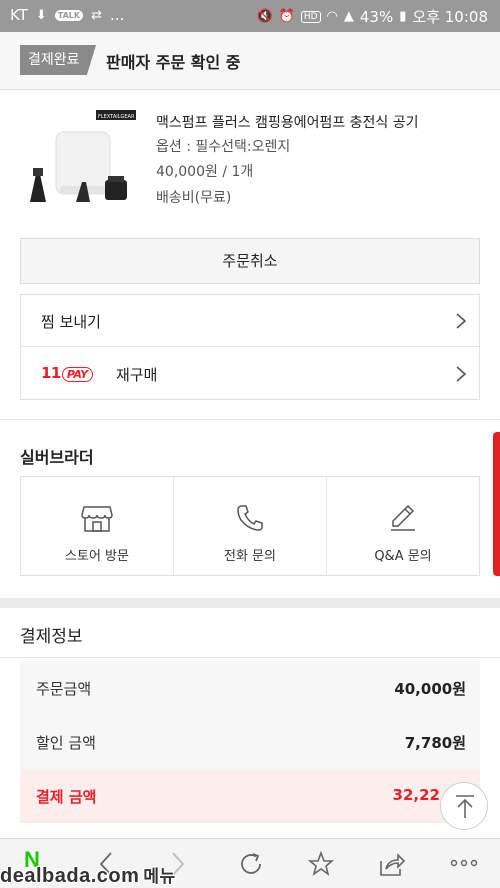  I want to click on battery-icon: ▮, so click(403, 16).